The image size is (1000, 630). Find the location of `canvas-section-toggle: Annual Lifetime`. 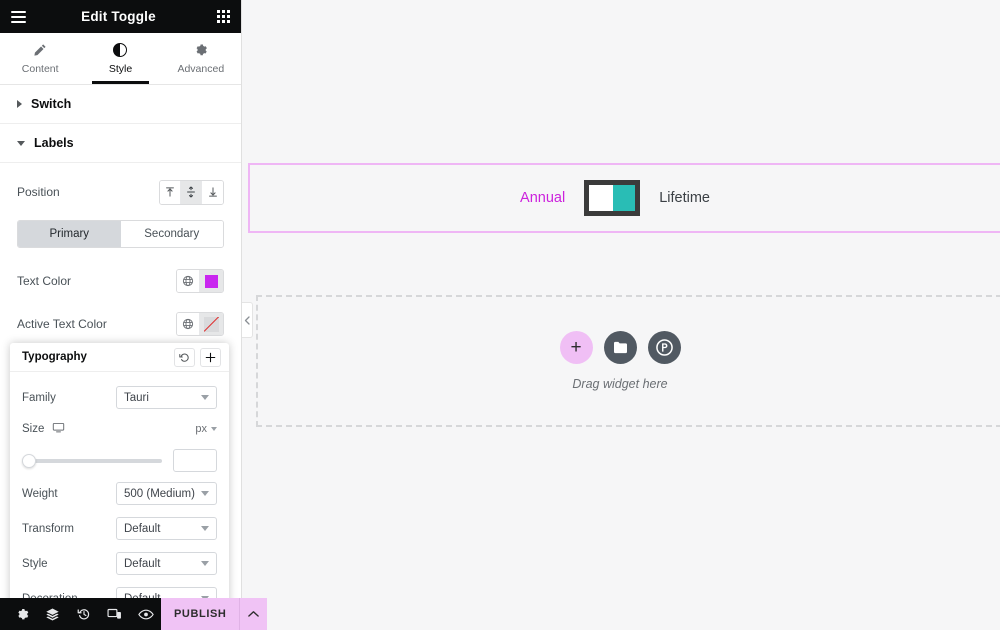

canvas-section-toggle: Annual Lifetime is located at coordinates (624, 198).